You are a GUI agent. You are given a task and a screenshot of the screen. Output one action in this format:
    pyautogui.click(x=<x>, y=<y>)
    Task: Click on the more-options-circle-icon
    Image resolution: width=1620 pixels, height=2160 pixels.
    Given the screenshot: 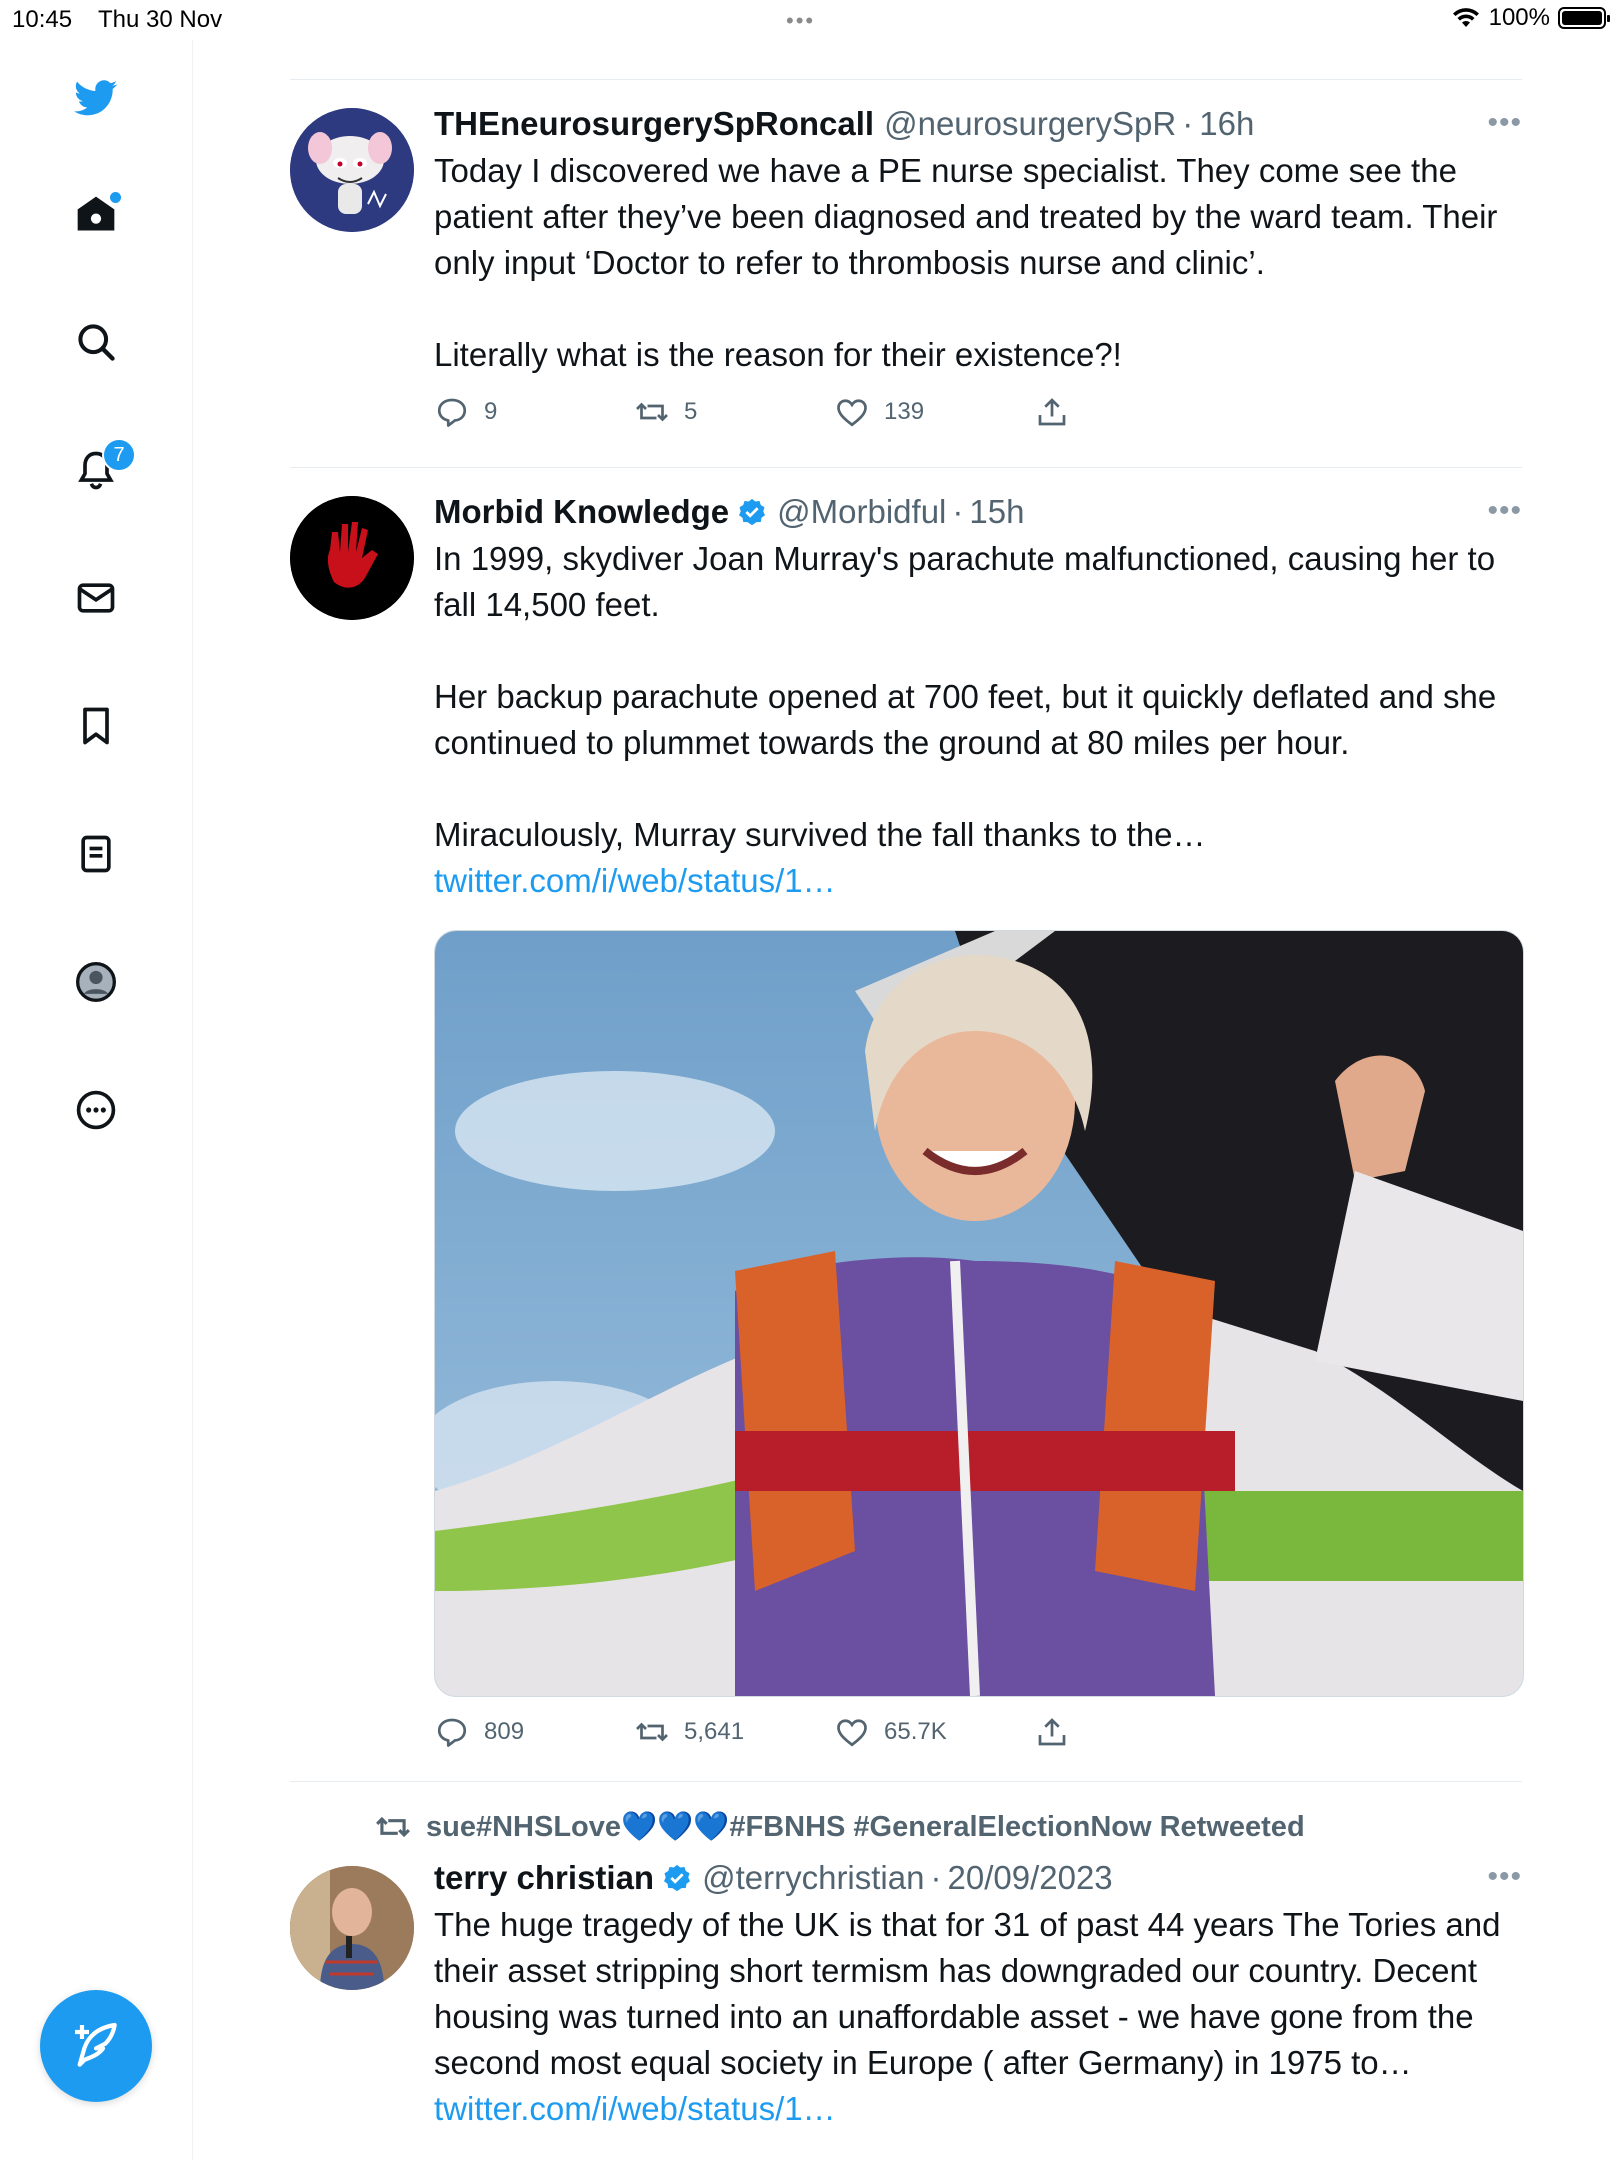 What is the action you would take?
    pyautogui.click(x=96, y=1110)
    